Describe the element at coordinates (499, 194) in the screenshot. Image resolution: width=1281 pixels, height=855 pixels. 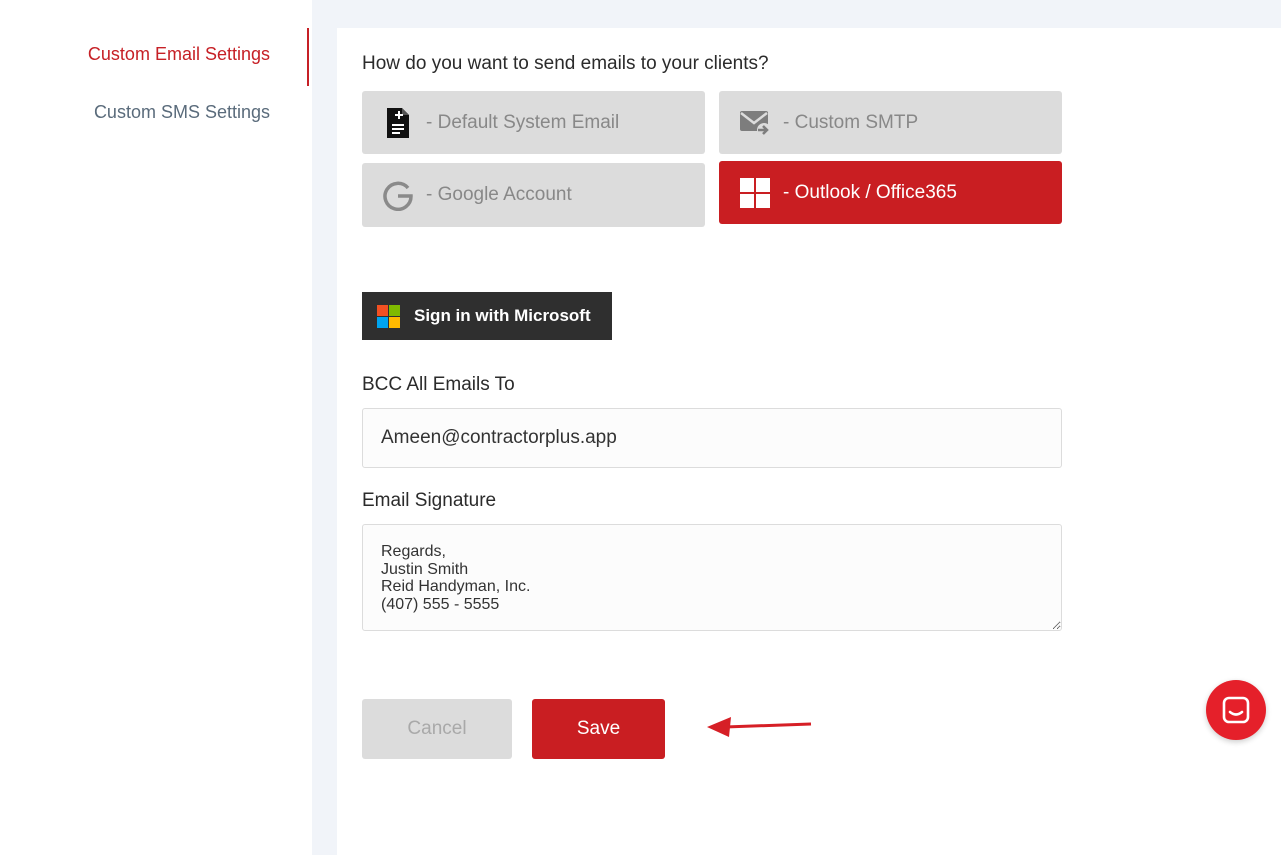
I see `option-label: - Google Account` at that location.